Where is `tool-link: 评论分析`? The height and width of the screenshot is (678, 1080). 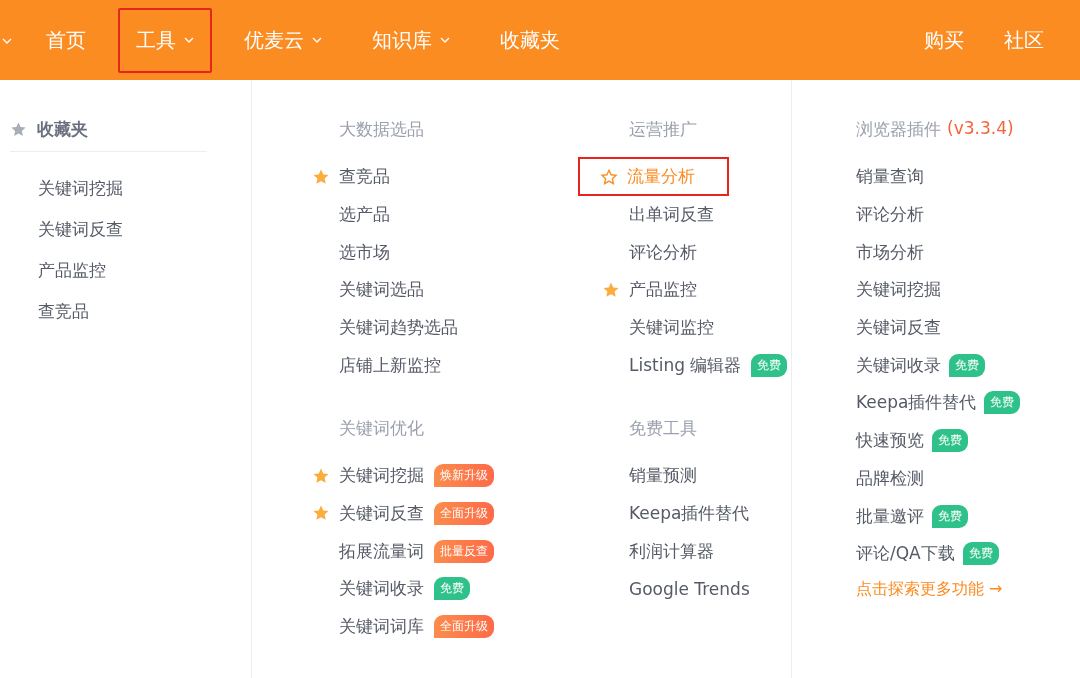 tool-link: 评论分析 is located at coordinates (649, 252).